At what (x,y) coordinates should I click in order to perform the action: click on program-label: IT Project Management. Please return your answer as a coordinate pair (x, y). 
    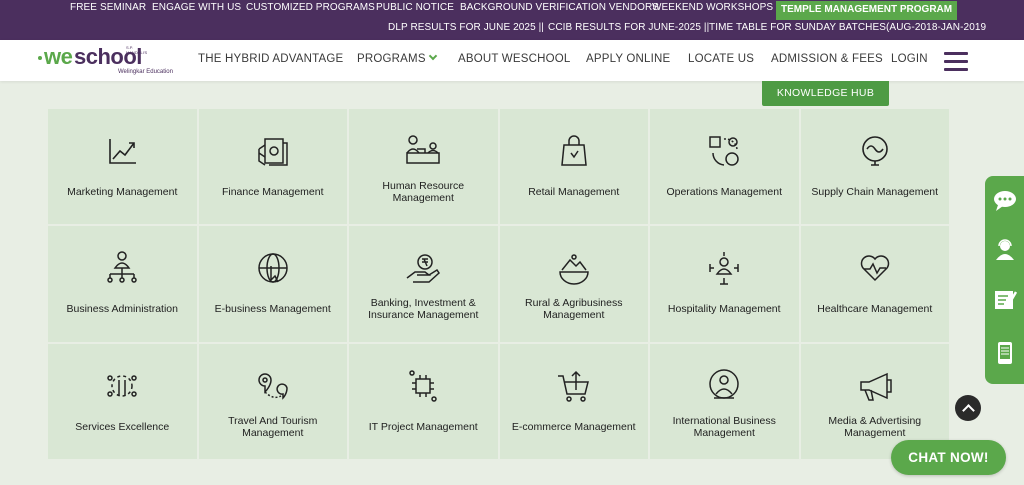
    Looking at the image, I should click on (423, 426).